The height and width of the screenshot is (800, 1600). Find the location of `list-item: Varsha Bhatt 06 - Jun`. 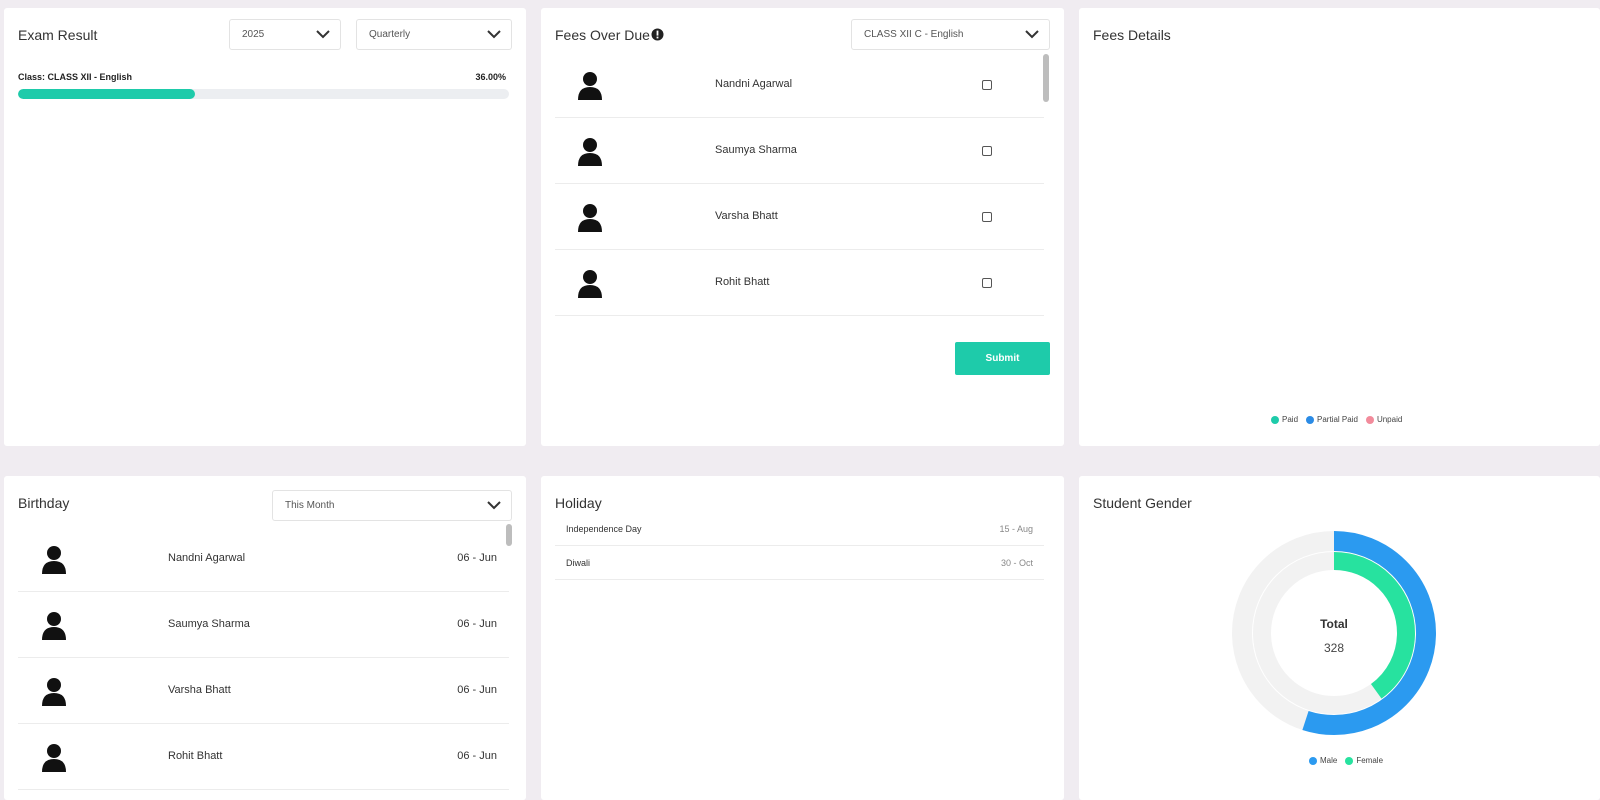

list-item: Varsha Bhatt 06 - Jun is located at coordinates (263, 691).